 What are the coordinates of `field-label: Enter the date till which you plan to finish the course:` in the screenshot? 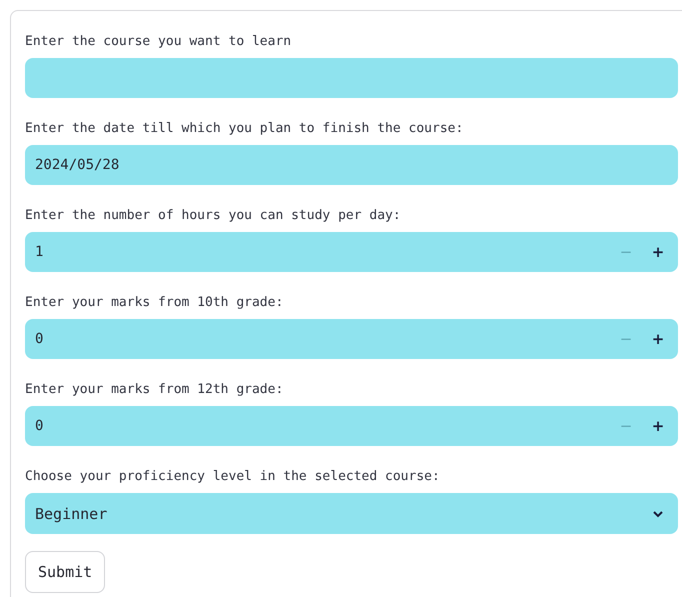 It's located at (244, 129).